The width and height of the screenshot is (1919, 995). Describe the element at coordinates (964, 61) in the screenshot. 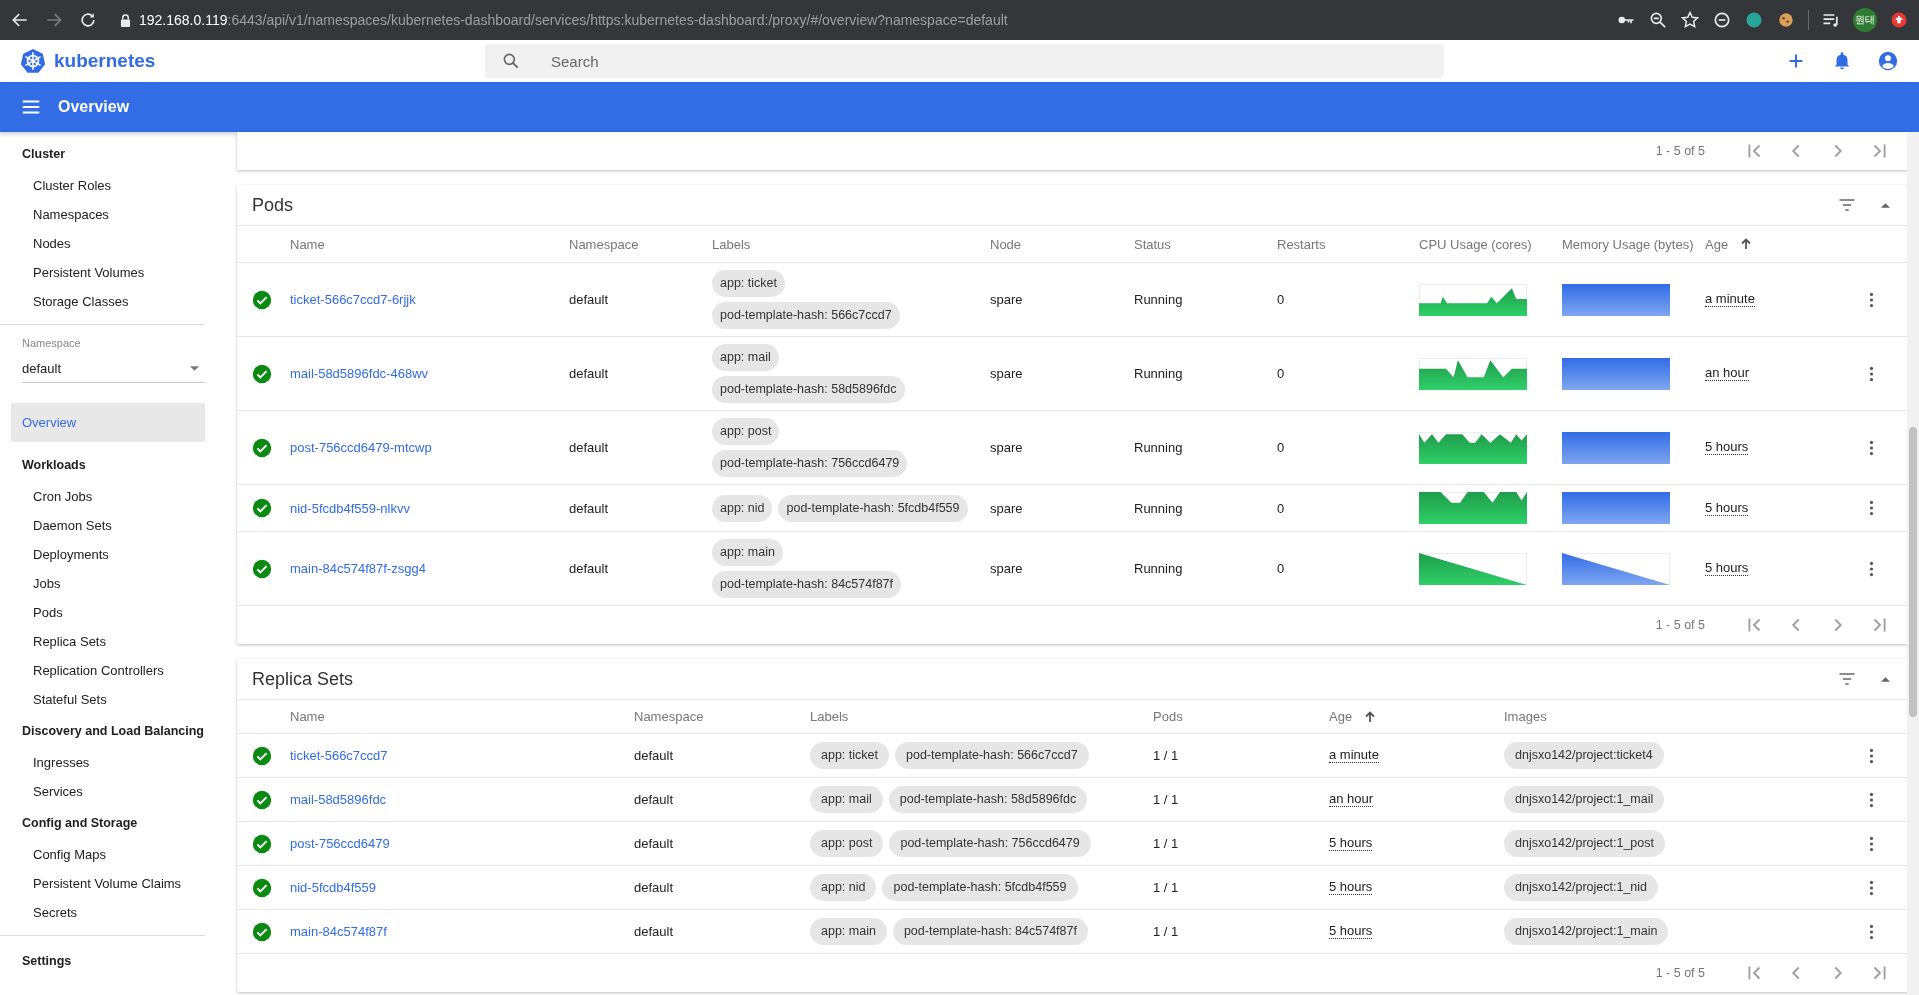

I see `search-field: Search` at that location.